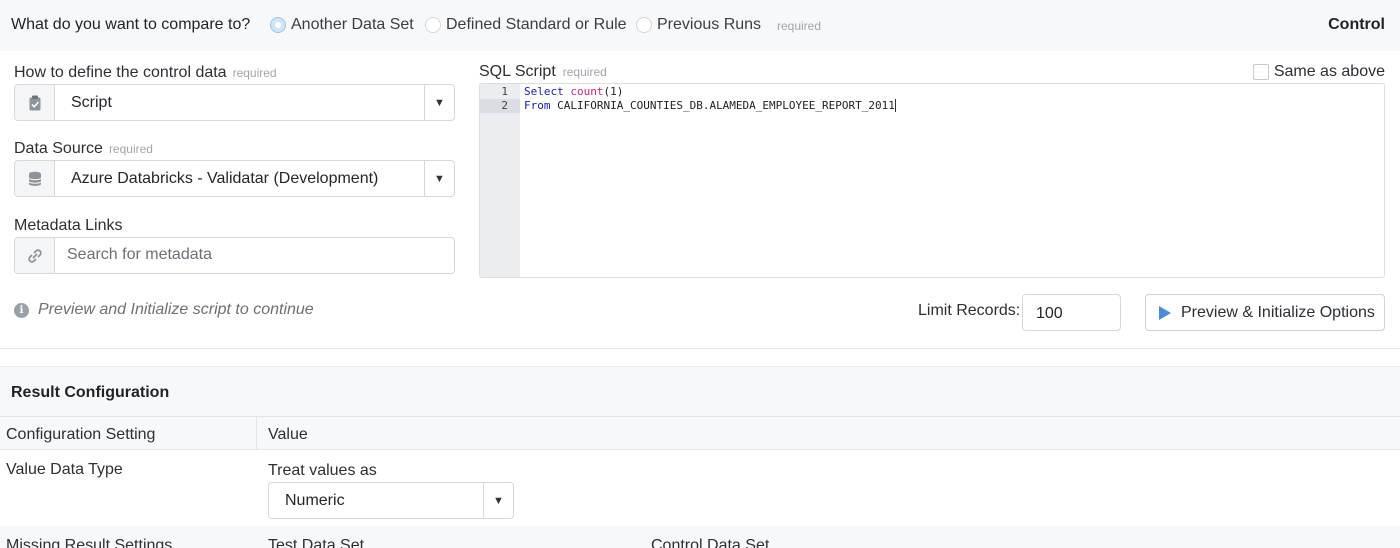 The width and height of the screenshot is (1400, 548). What do you see at coordinates (700, 348) in the screenshot?
I see `section-divider` at bounding box center [700, 348].